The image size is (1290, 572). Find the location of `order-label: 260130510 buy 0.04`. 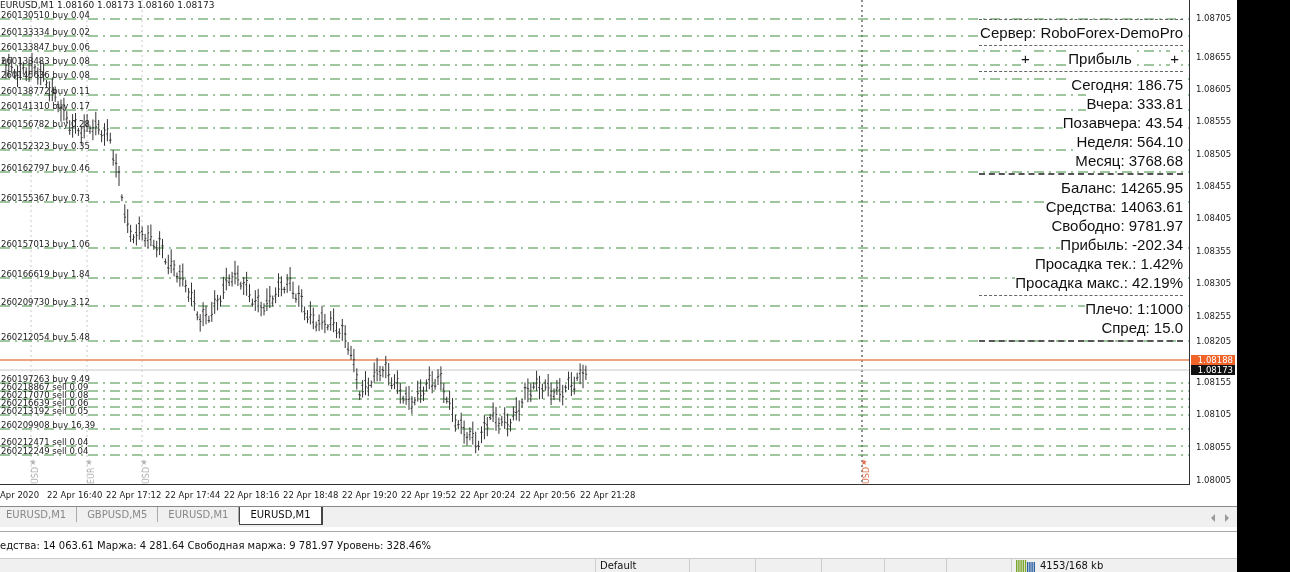

order-label: 260130510 buy 0.04 is located at coordinates (45, 15).